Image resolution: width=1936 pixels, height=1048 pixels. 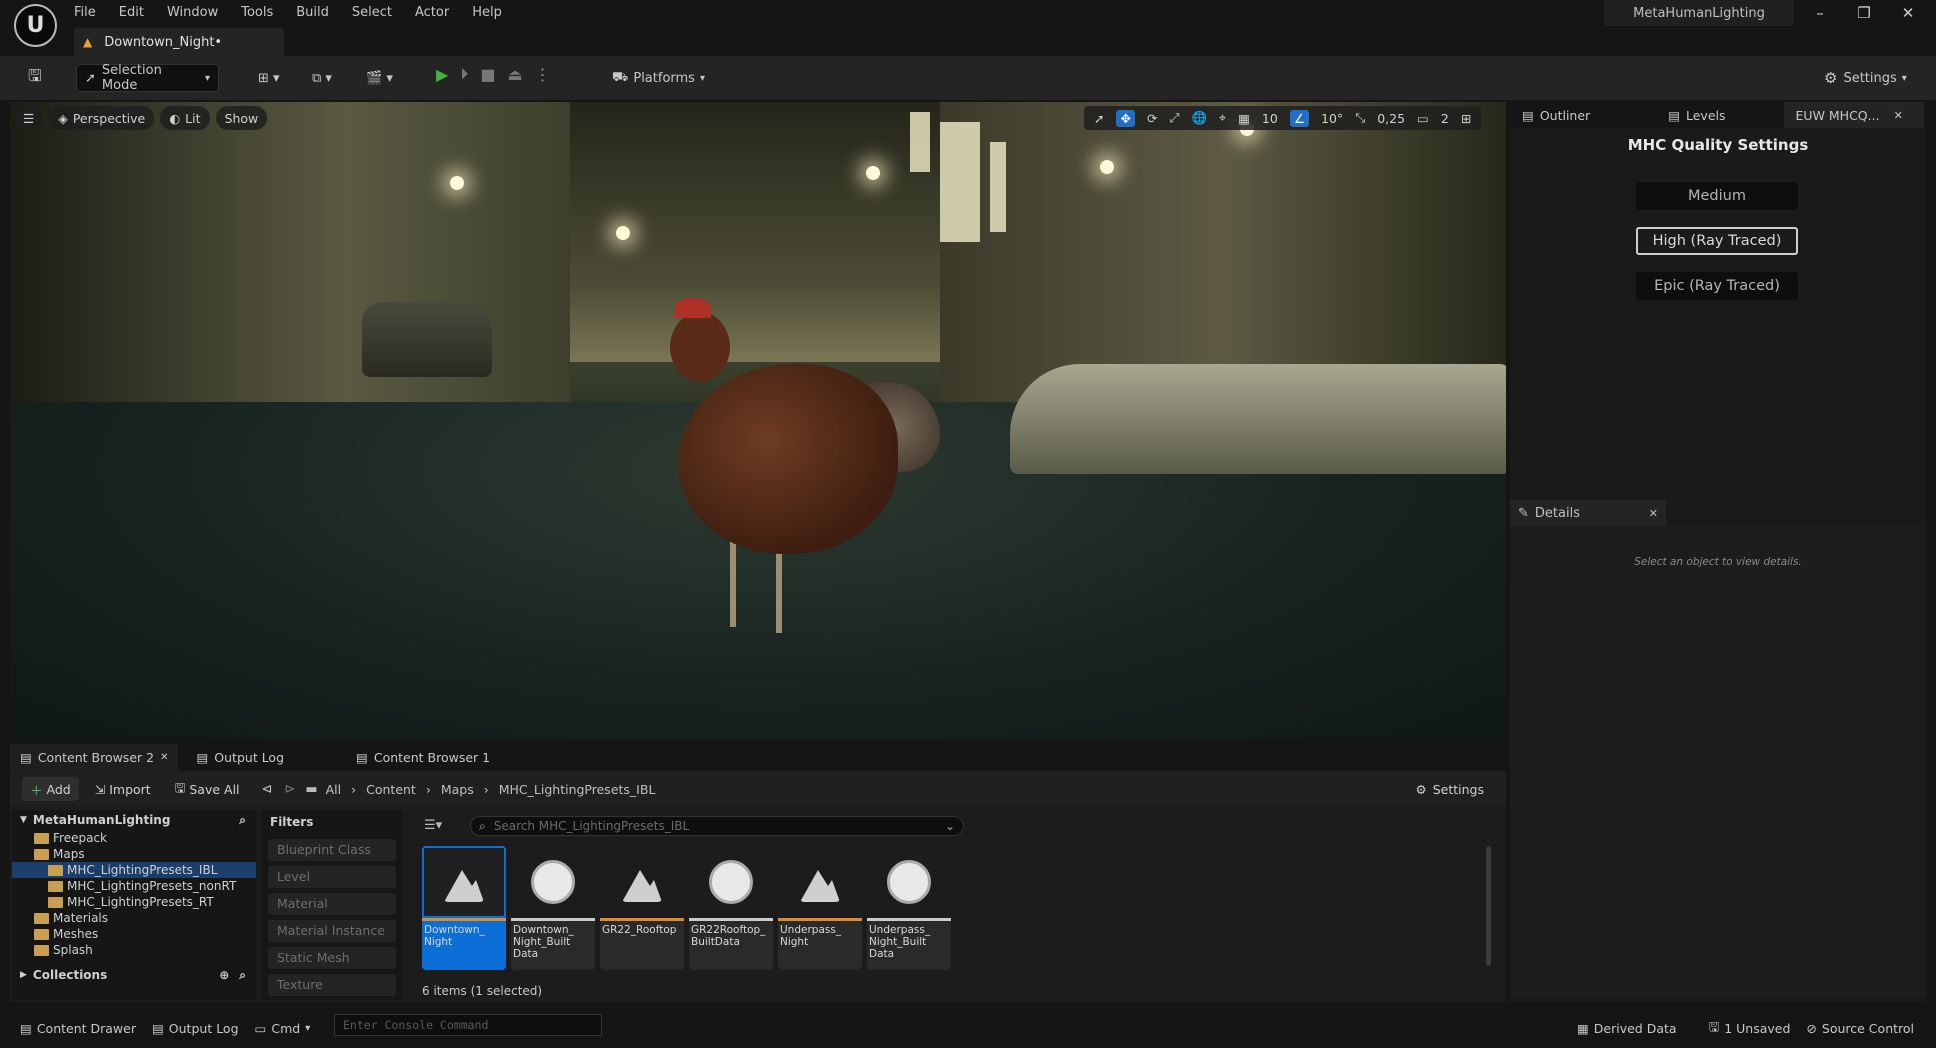 I want to click on grid-snap-value: 10, so click(x=1270, y=118).